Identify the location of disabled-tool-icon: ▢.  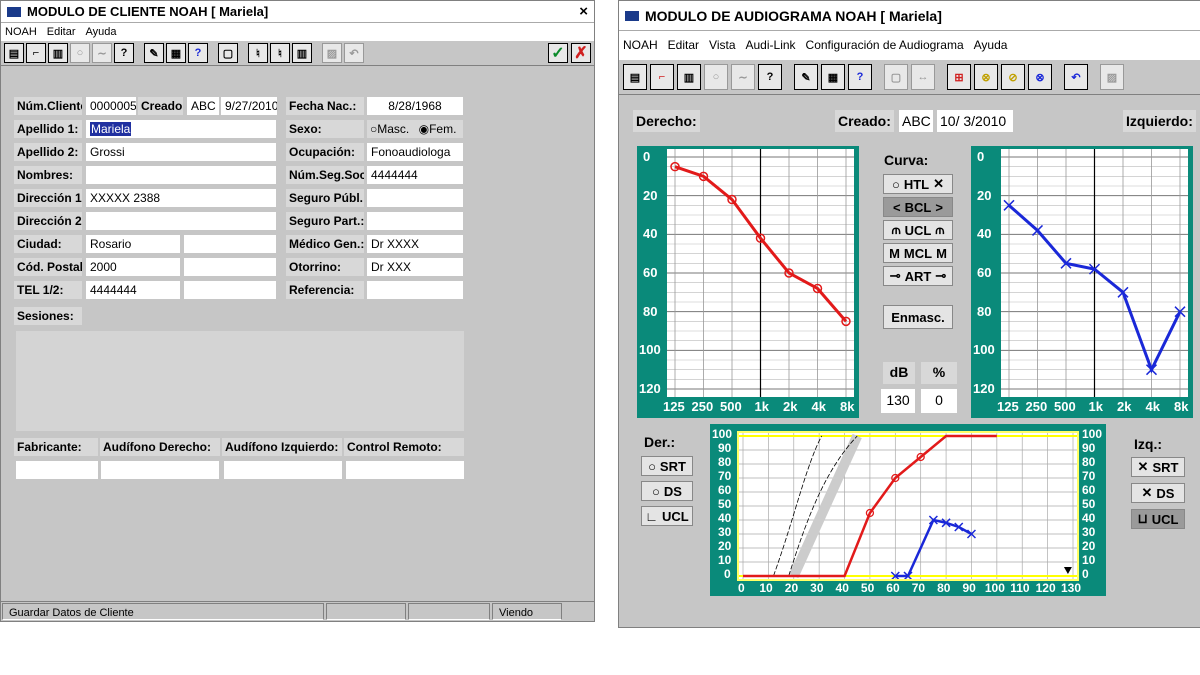
(896, 77).